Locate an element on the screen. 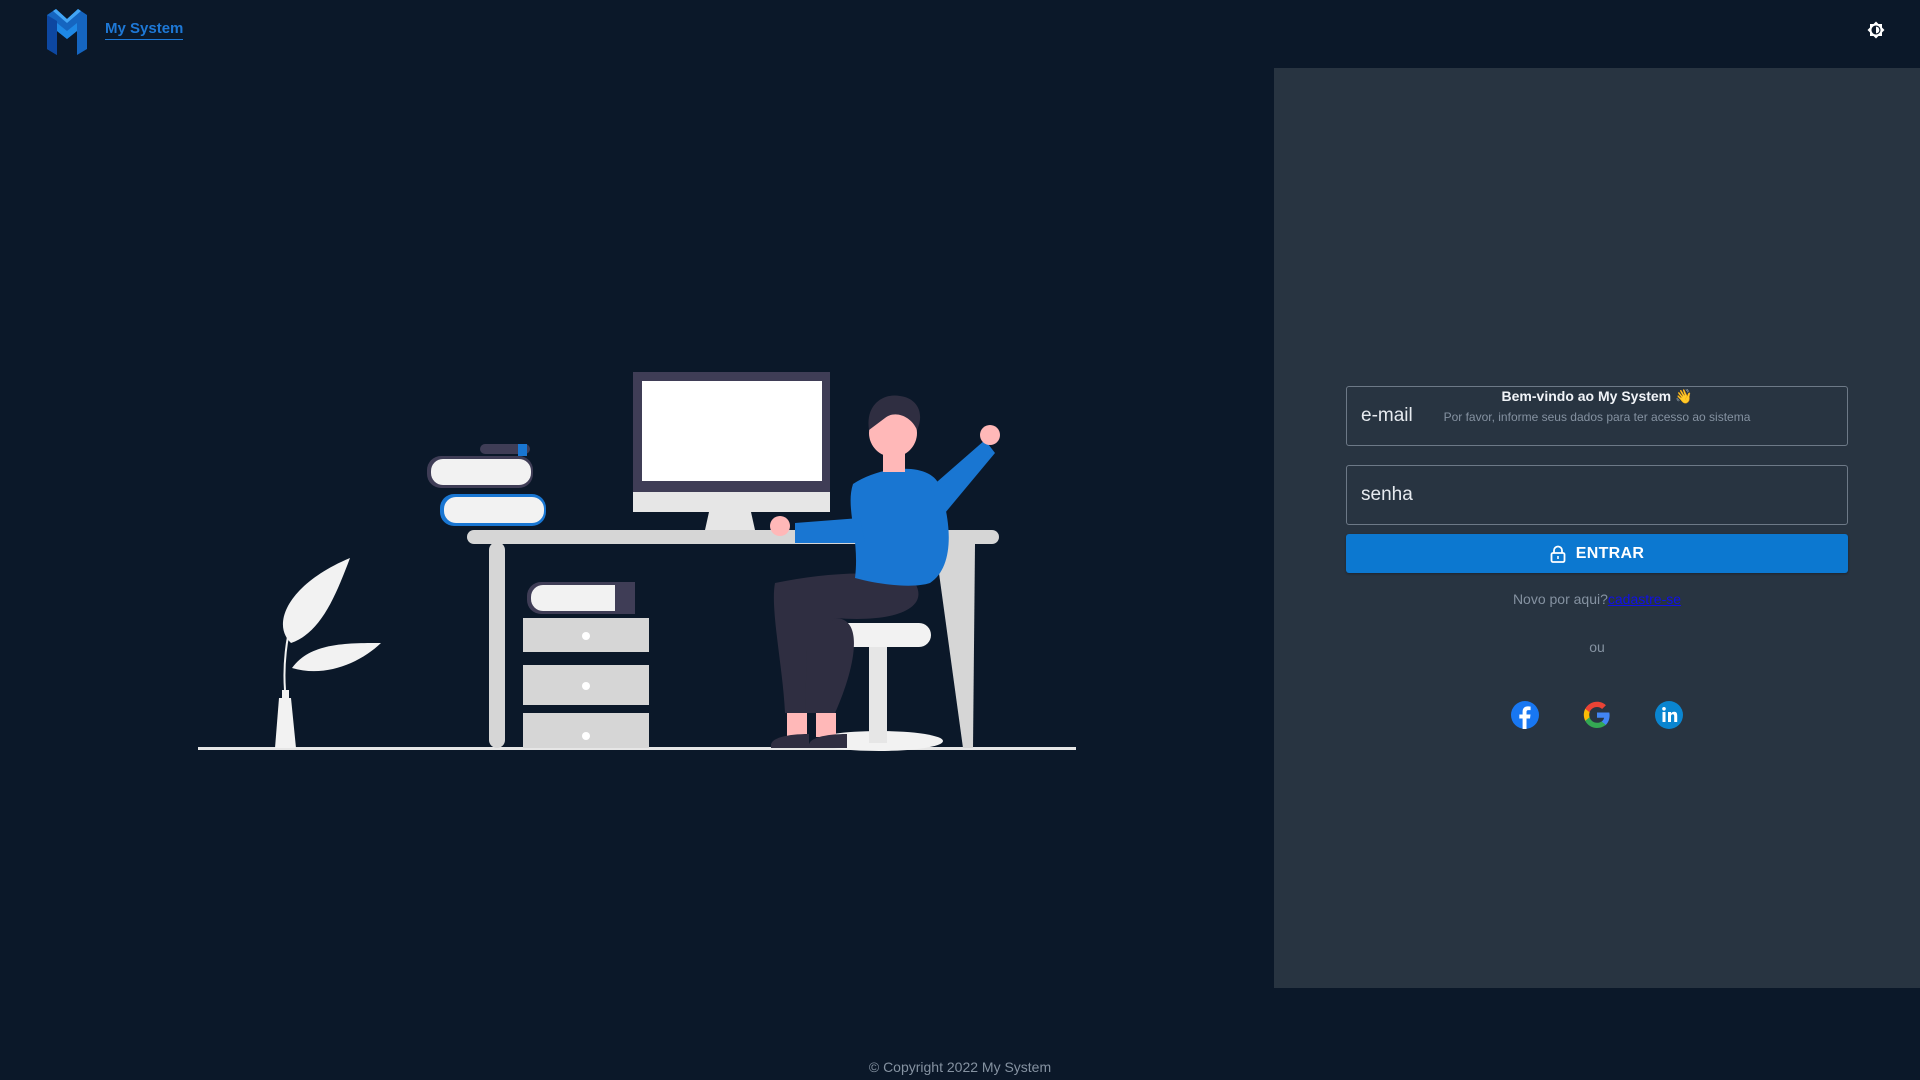 Image resolution: width=1920 pixels, height=1080 pixels. copyright-footer: © Copyright 2022 My System is located at coordinates (960, 1067).